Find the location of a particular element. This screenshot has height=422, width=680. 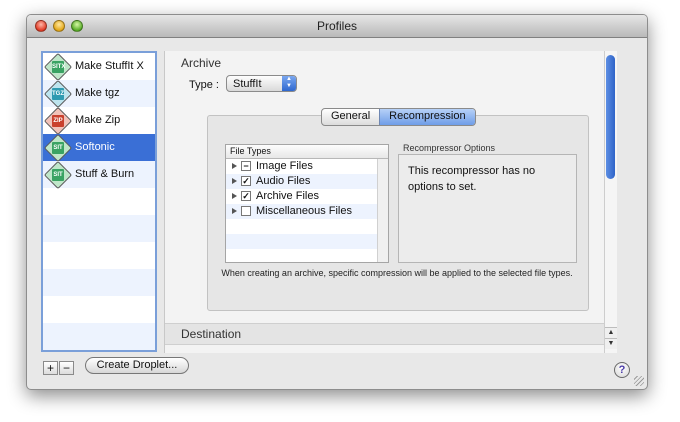

audio-files-checkbox: ✓ is located at coordinates (246, 181).